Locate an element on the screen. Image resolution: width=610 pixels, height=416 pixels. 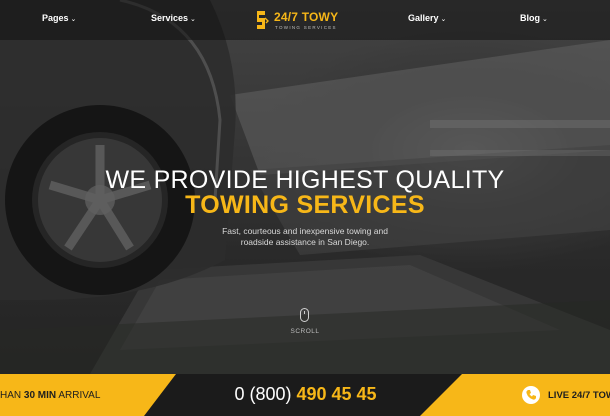
nav-label: Pages is located at coordinates (55, 18).